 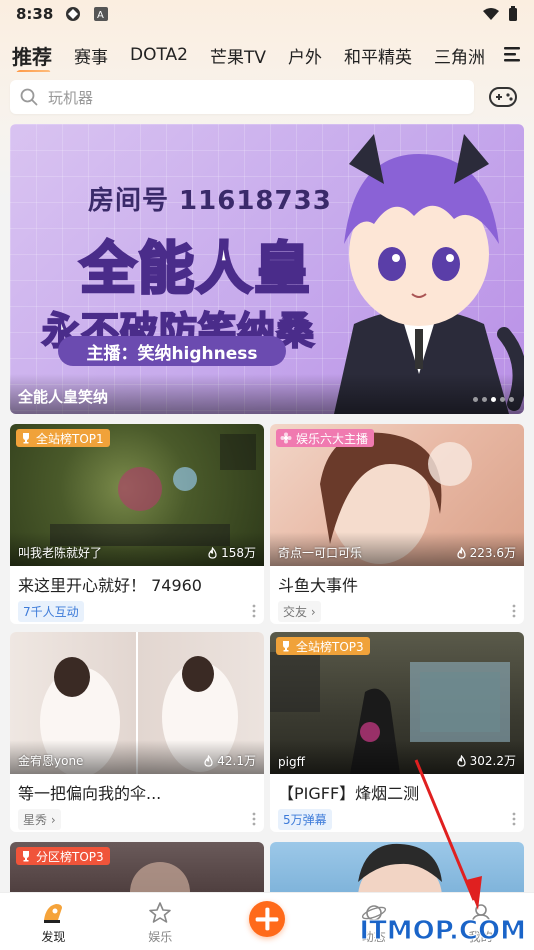 I want to click on stream-title: 来这里开心就好！ 74960, so click(x=110, y=585).